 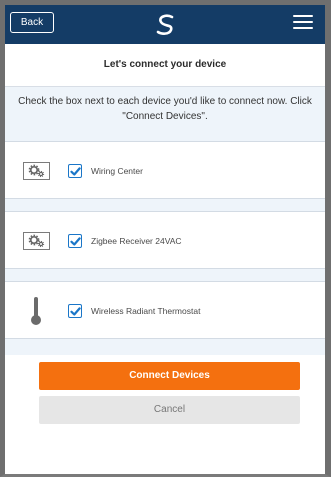 I want to click on device-label: Zigbee Receiver 24VAC, so click(x=136, y=241).